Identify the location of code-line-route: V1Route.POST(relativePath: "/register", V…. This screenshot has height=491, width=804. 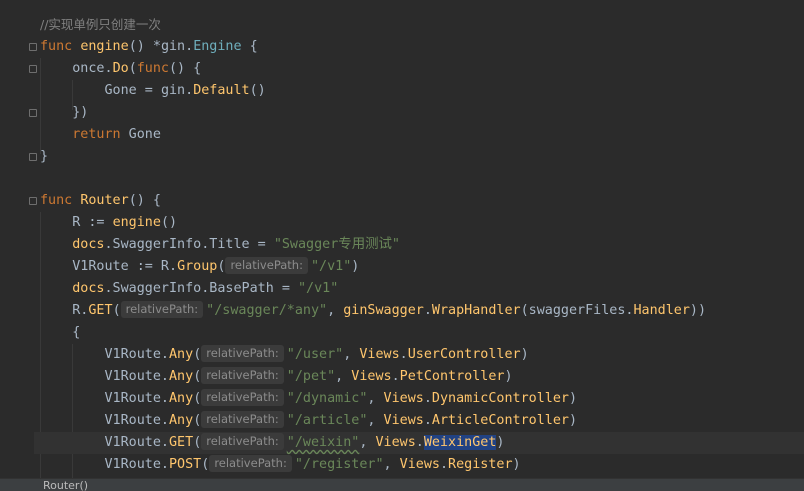
(312, 463).